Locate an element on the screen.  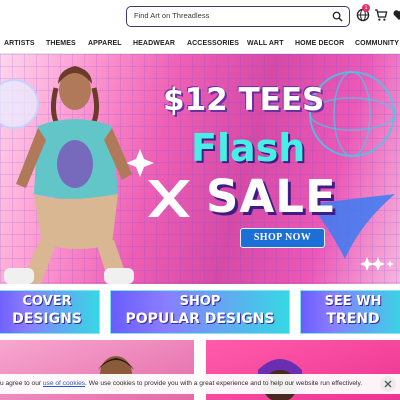
tile-see-whats-trending: SEE WH TREND is located at coordinates (350, 312).